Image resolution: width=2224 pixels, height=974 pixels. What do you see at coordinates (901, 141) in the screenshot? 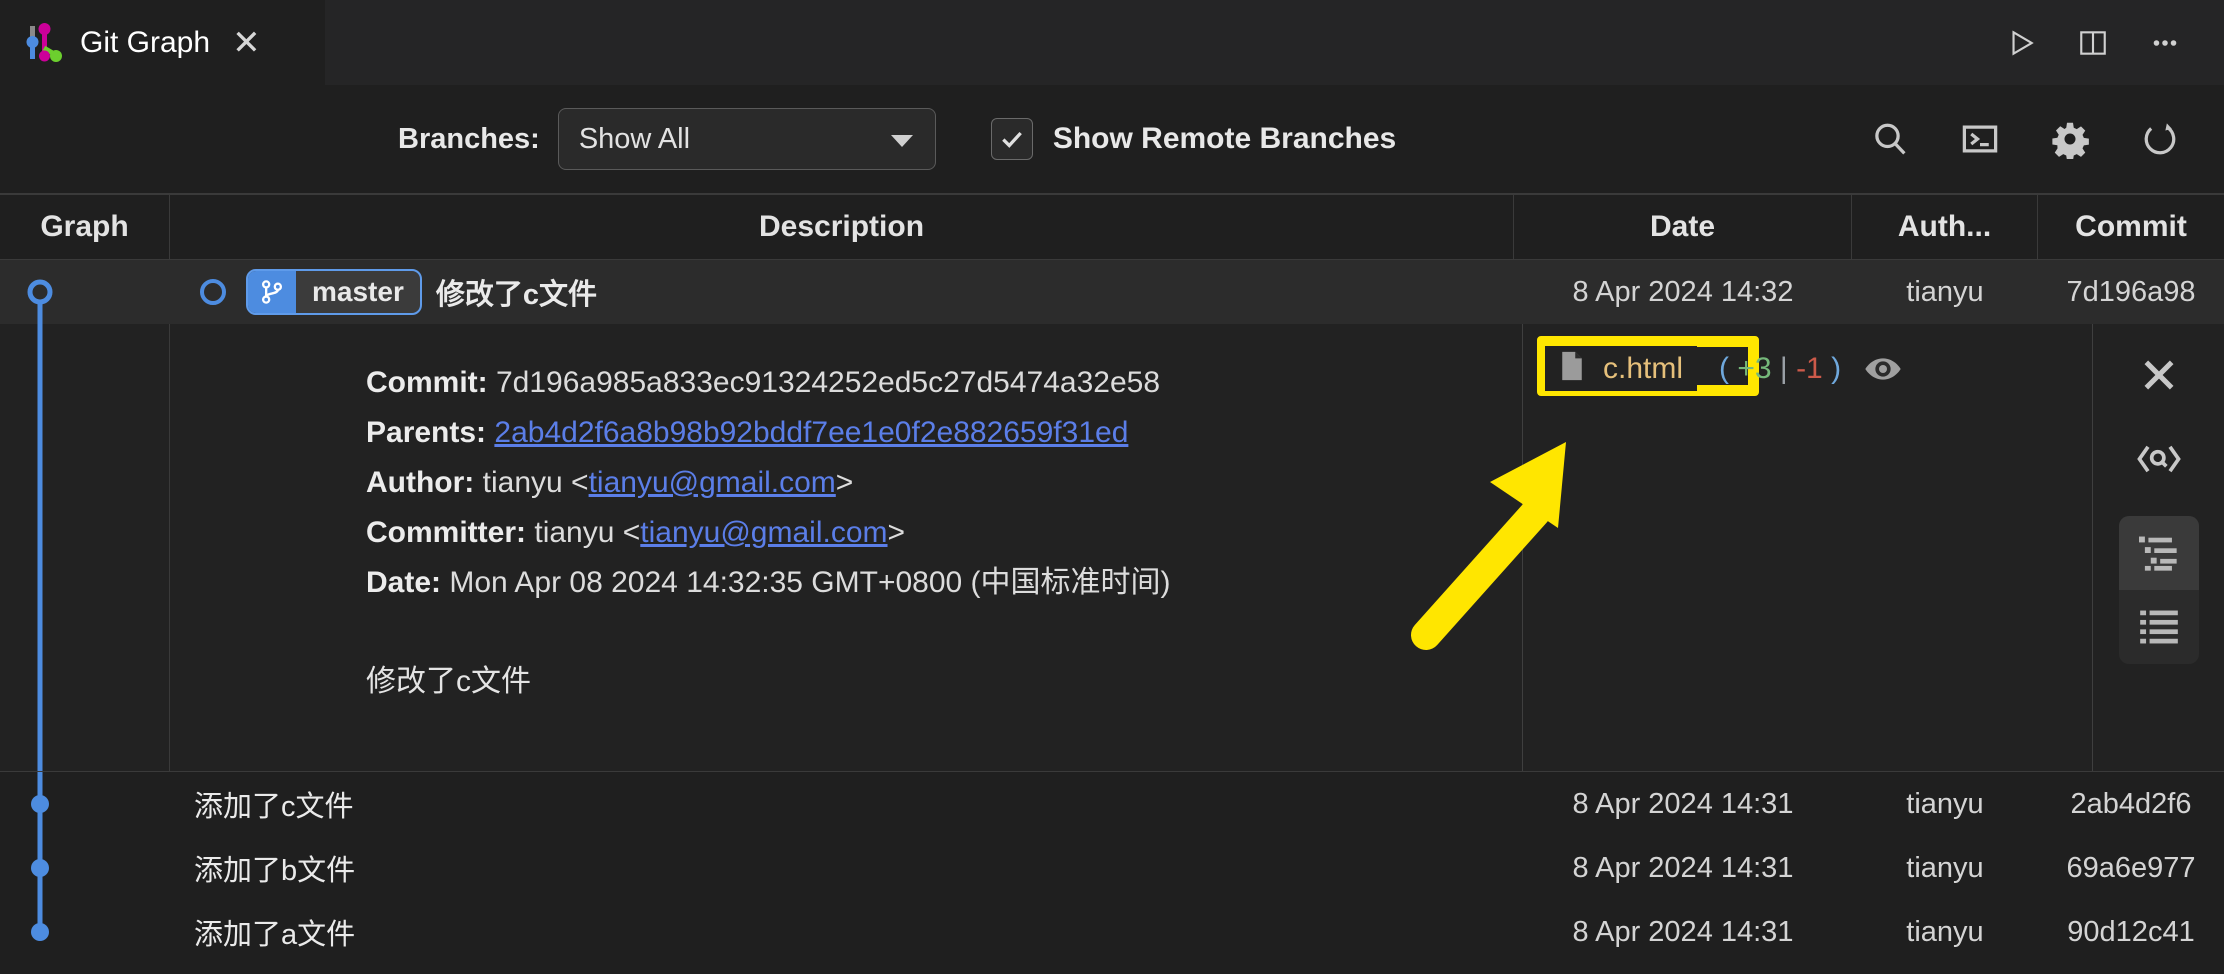
I see `chevron-down-icon` at bounding box center [901, 141].